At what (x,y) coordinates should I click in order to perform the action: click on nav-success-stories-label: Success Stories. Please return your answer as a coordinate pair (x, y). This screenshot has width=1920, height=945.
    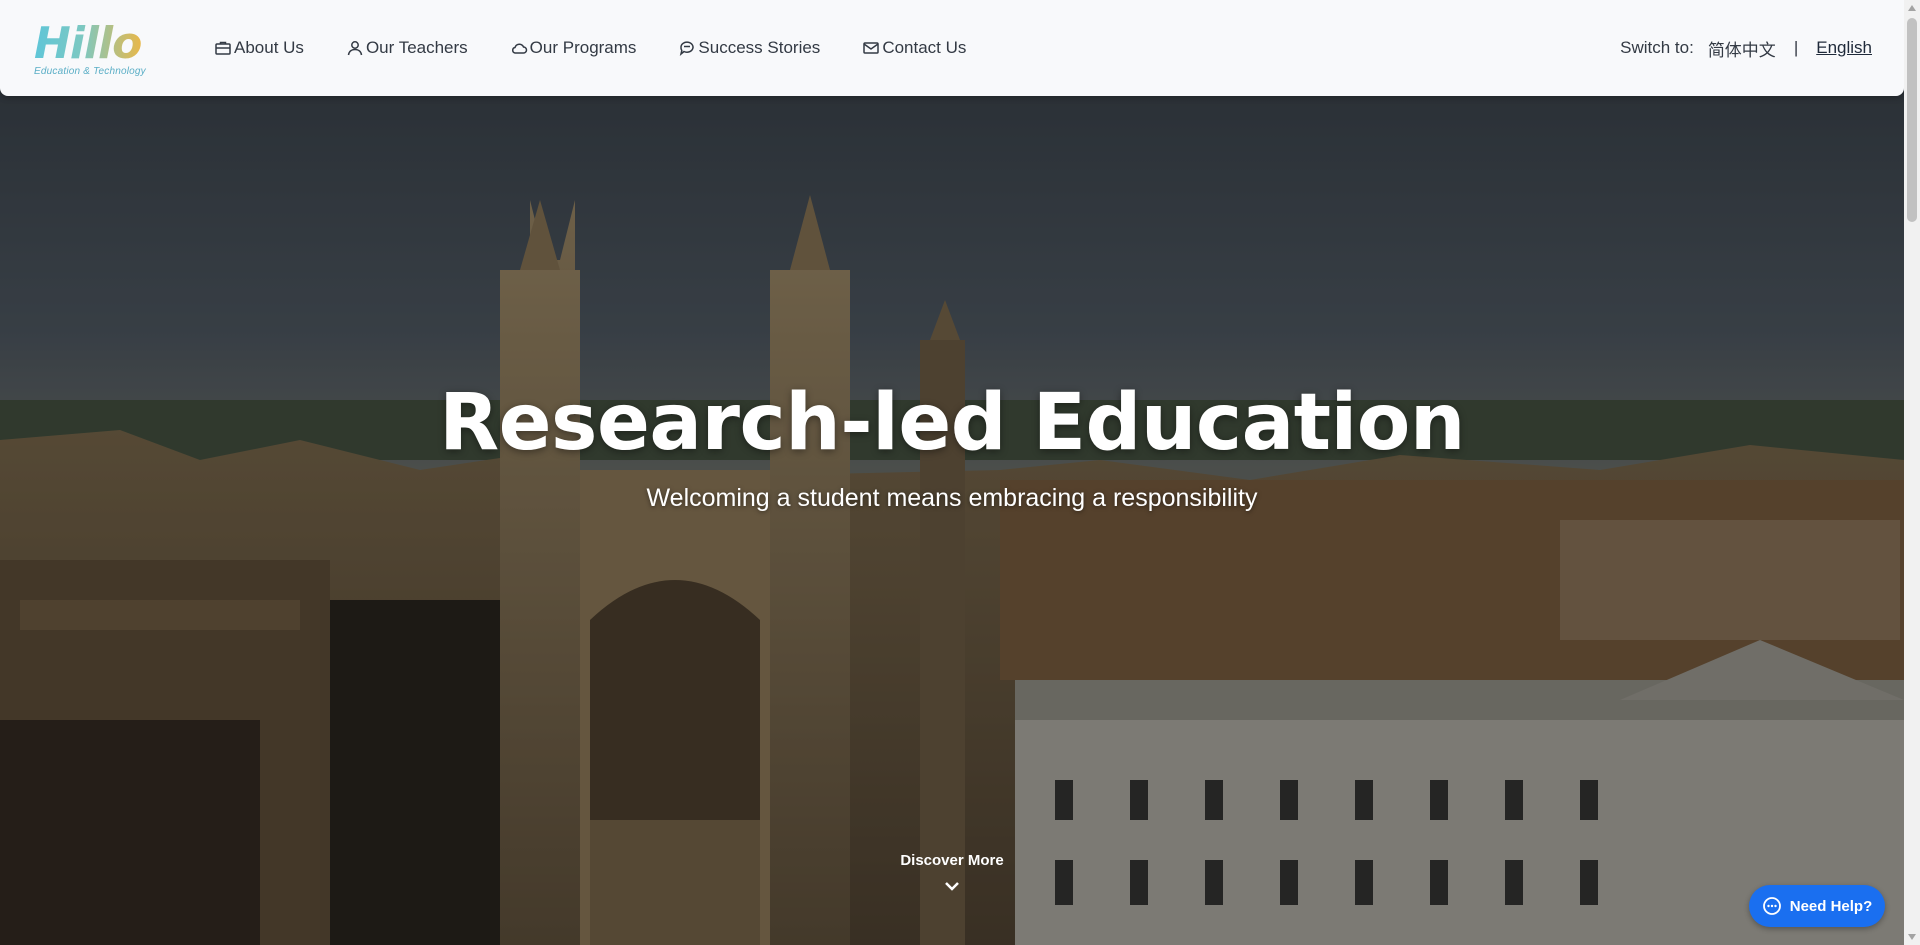
    Looking at the image, I should click on (759, 47).